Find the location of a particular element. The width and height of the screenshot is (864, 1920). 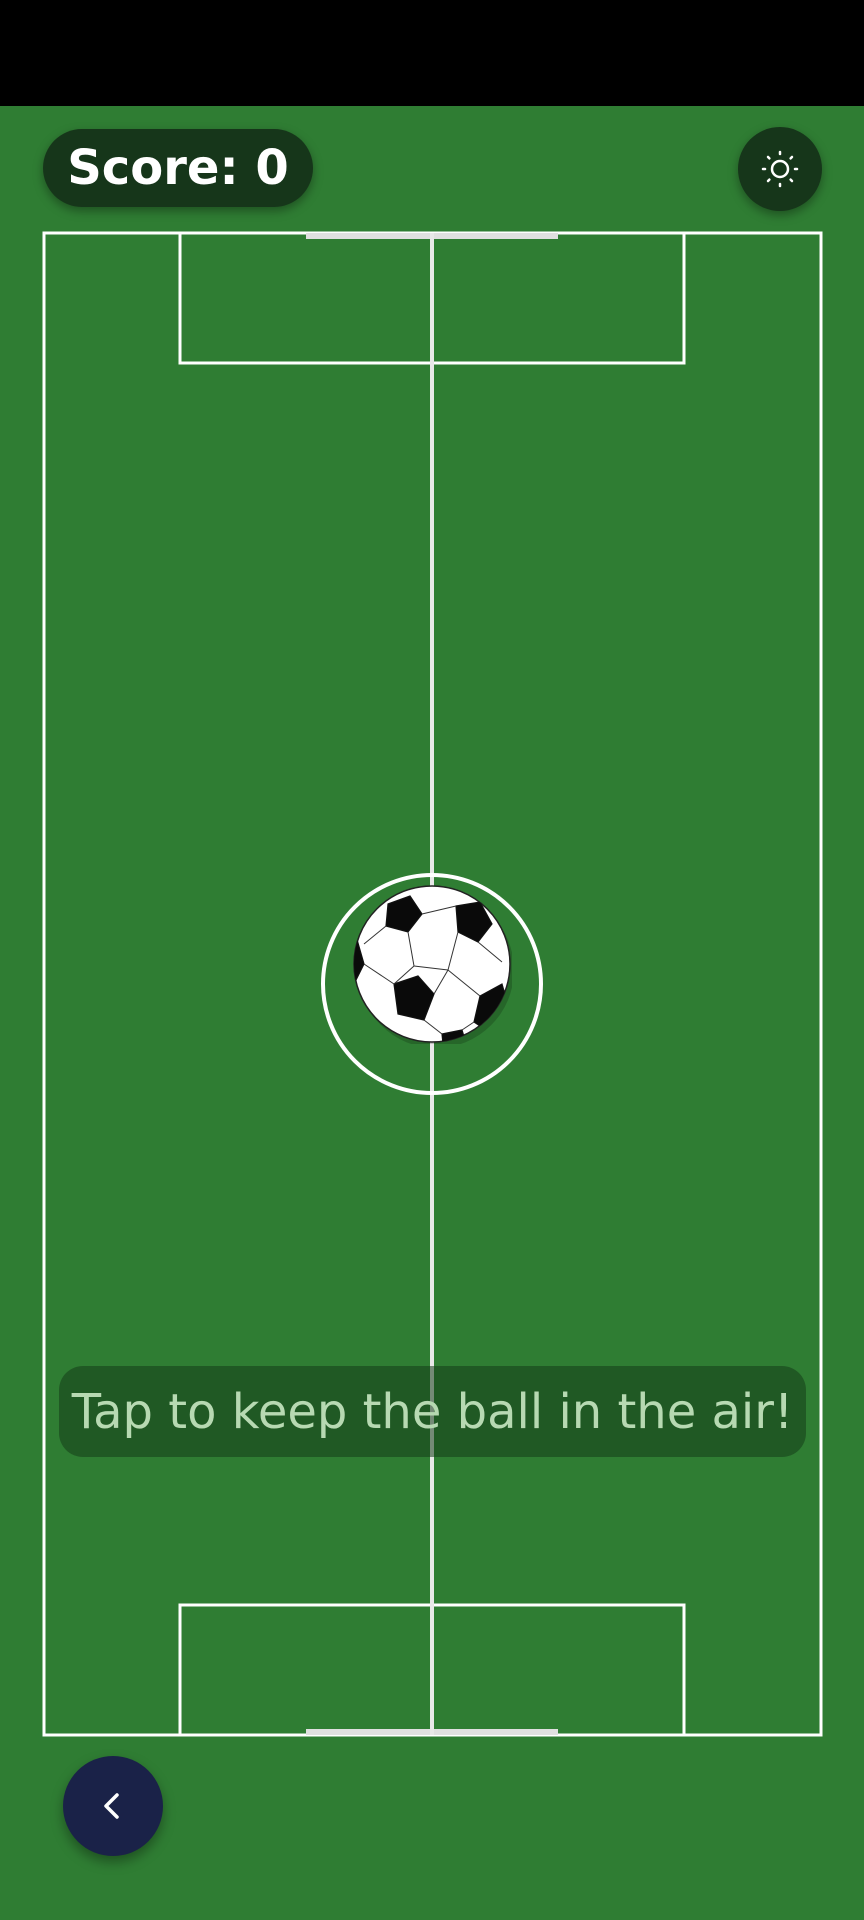

instruction-text: Tap to keep the ball in the air! is located at coordinates (432, 1411).